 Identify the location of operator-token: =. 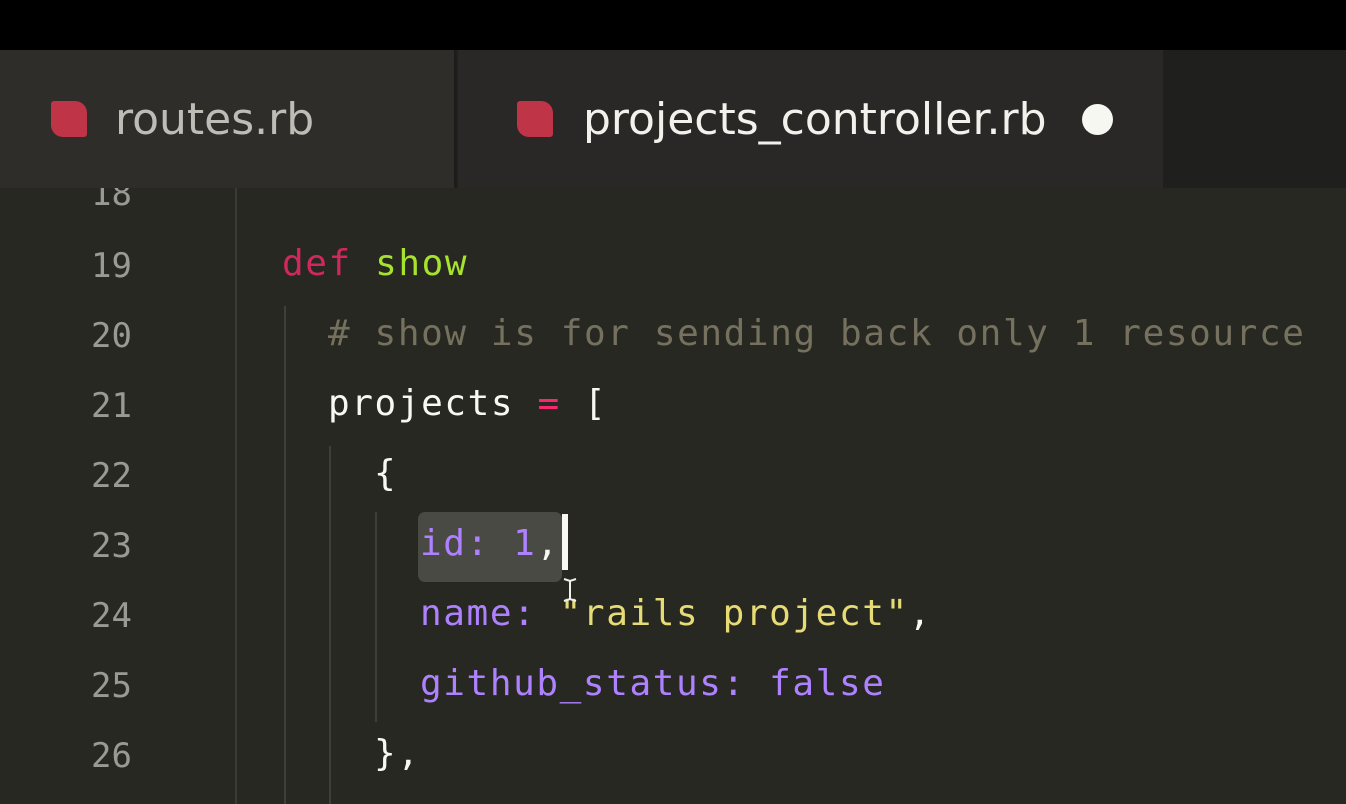
(549, 403).